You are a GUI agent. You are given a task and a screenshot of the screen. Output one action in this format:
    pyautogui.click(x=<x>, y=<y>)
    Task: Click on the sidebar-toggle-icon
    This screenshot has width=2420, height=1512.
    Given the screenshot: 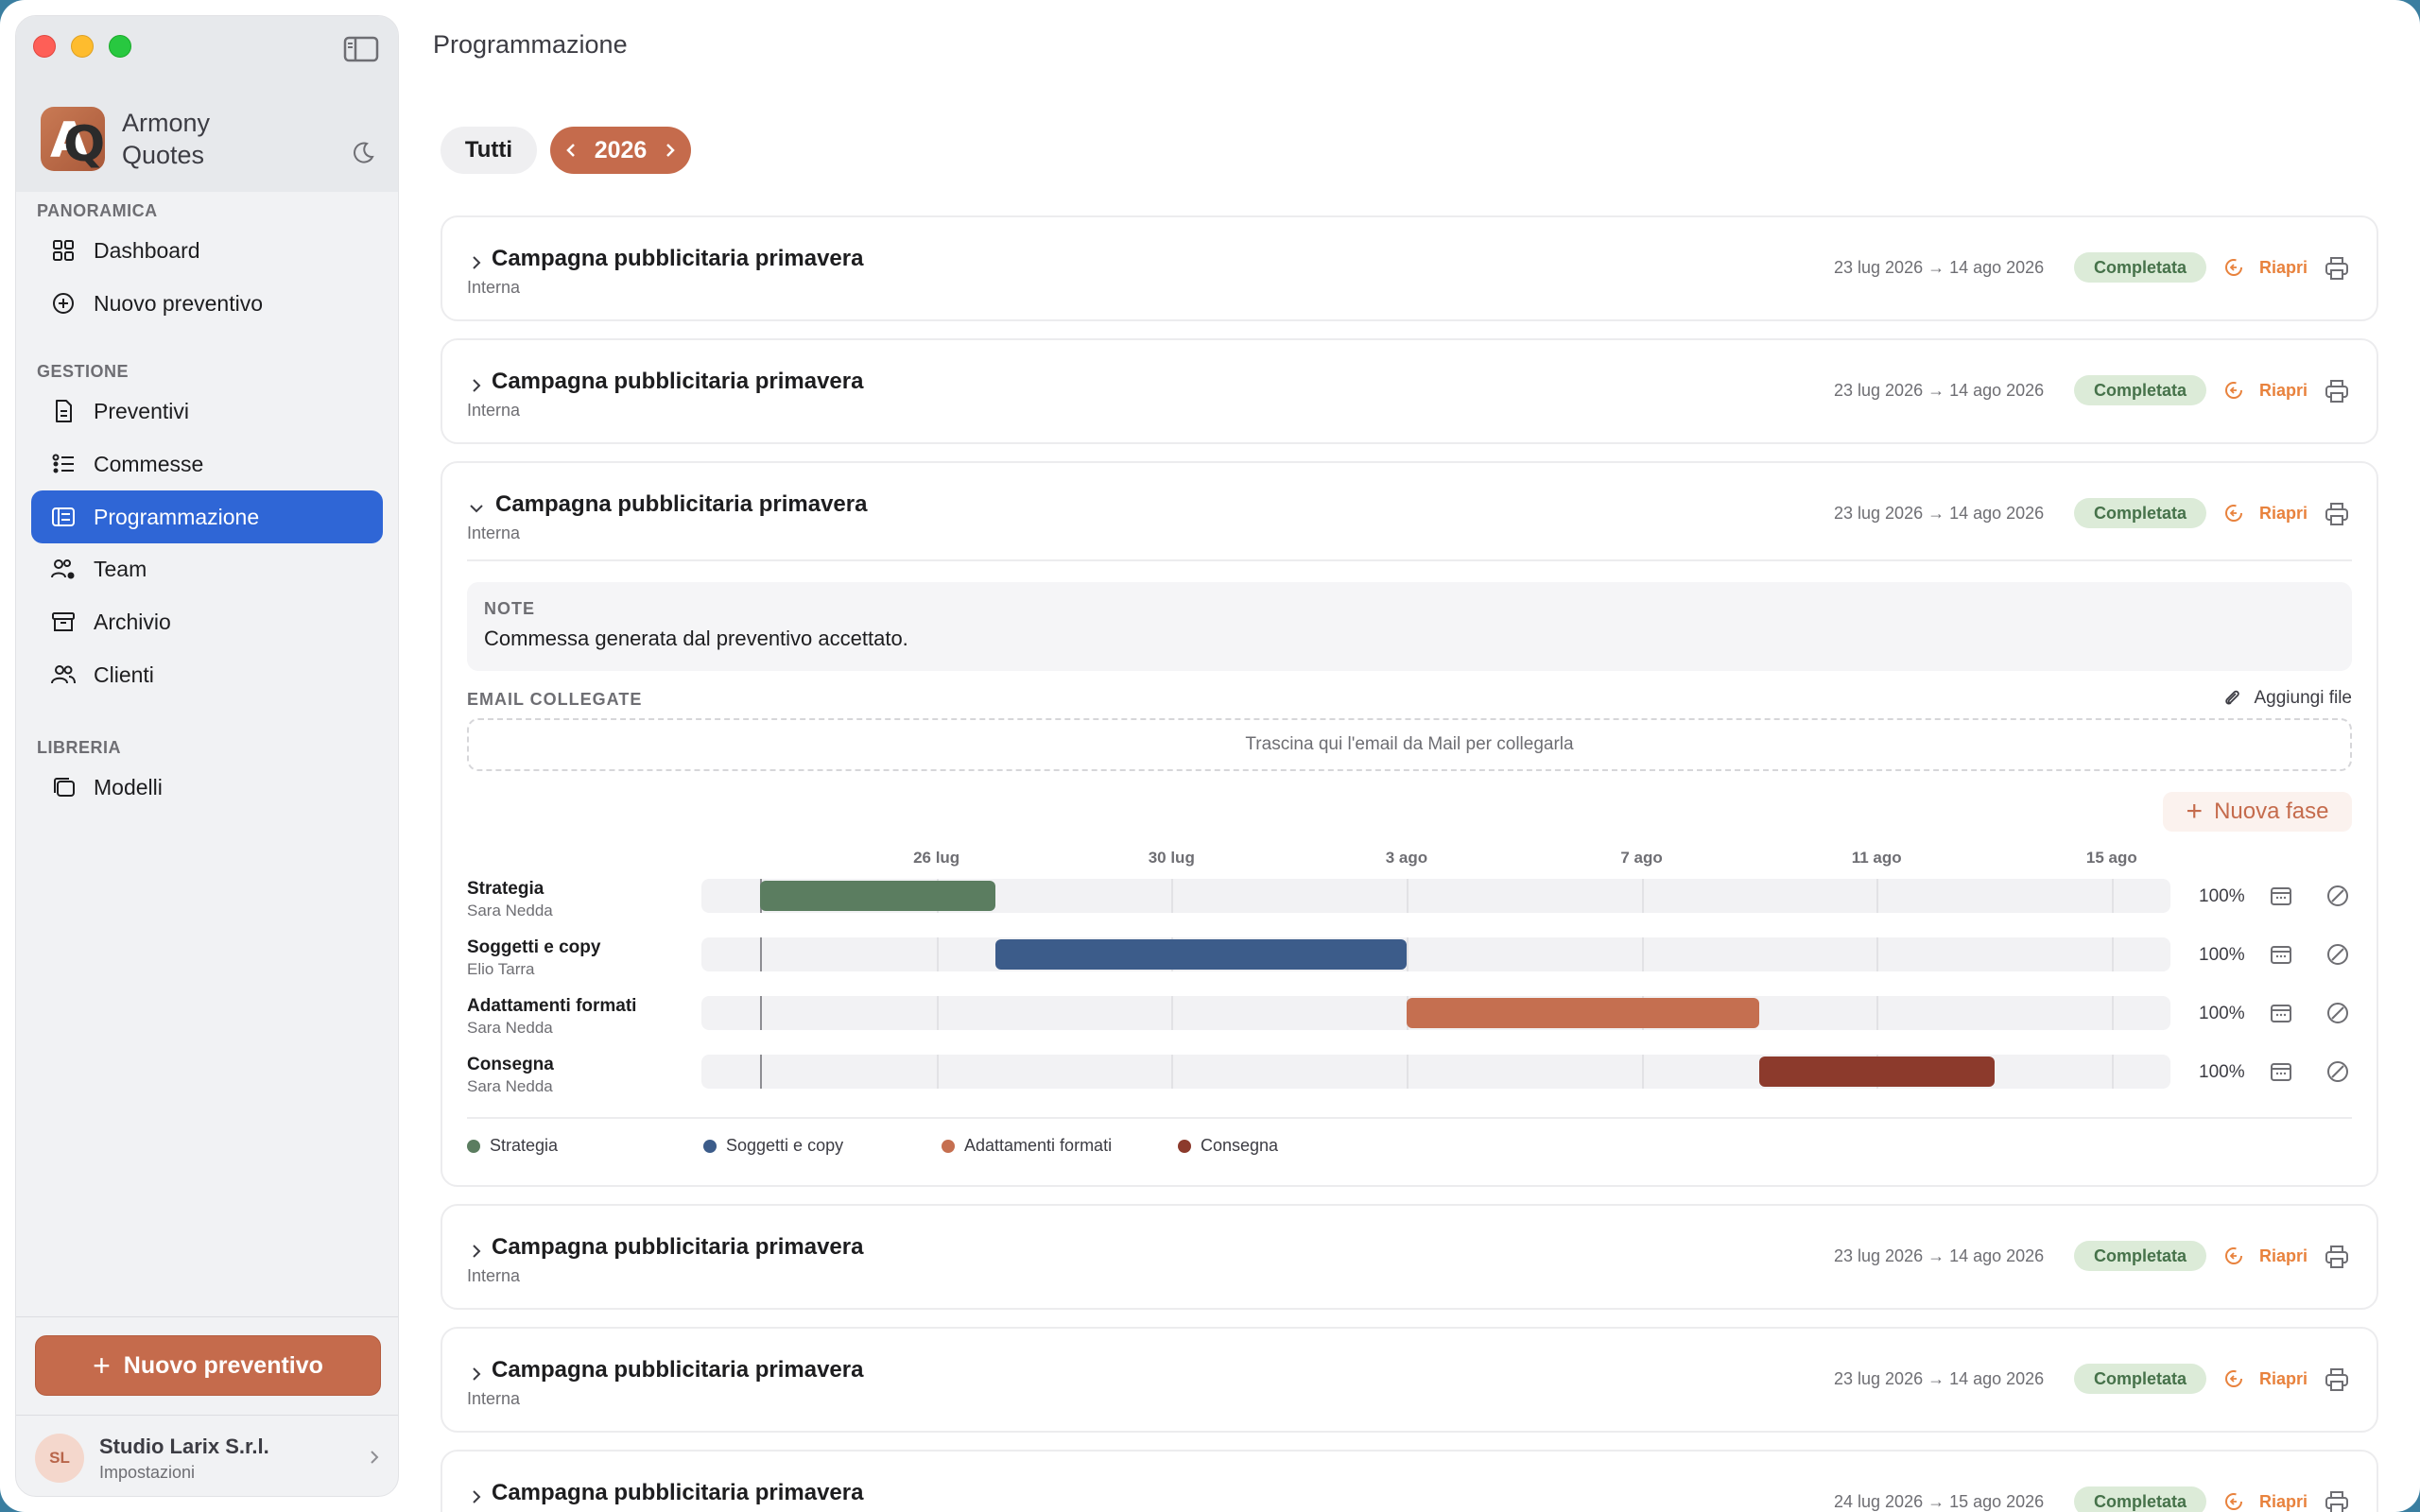 What is the action you would take?
    pyautogui.click(x=361, y=49)
    